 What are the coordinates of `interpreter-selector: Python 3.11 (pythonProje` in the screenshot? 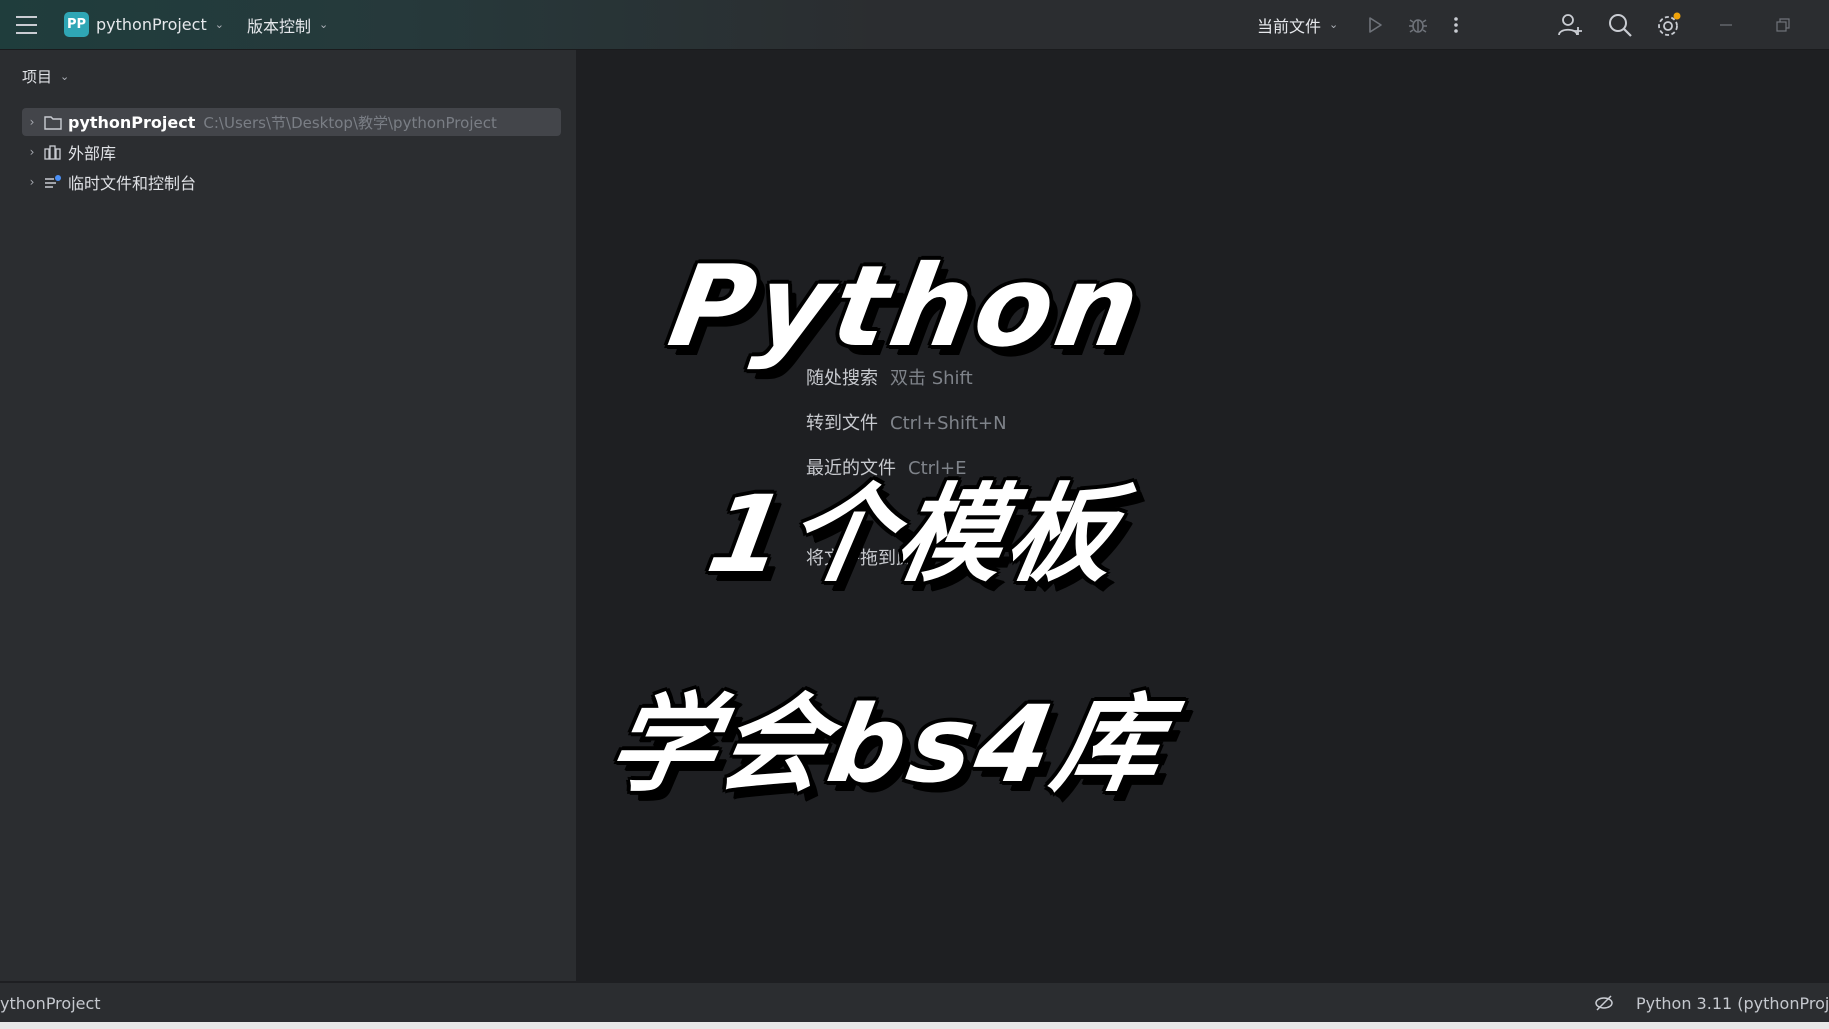 It's located at (1732, 1003).